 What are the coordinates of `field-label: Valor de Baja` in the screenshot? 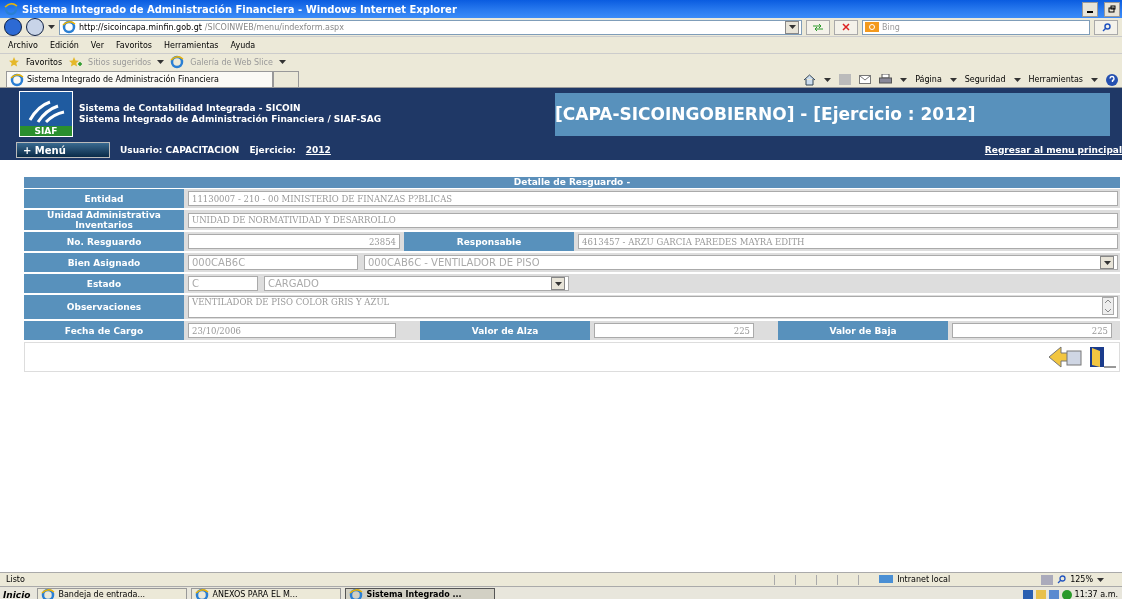 It's located at (863, 330).